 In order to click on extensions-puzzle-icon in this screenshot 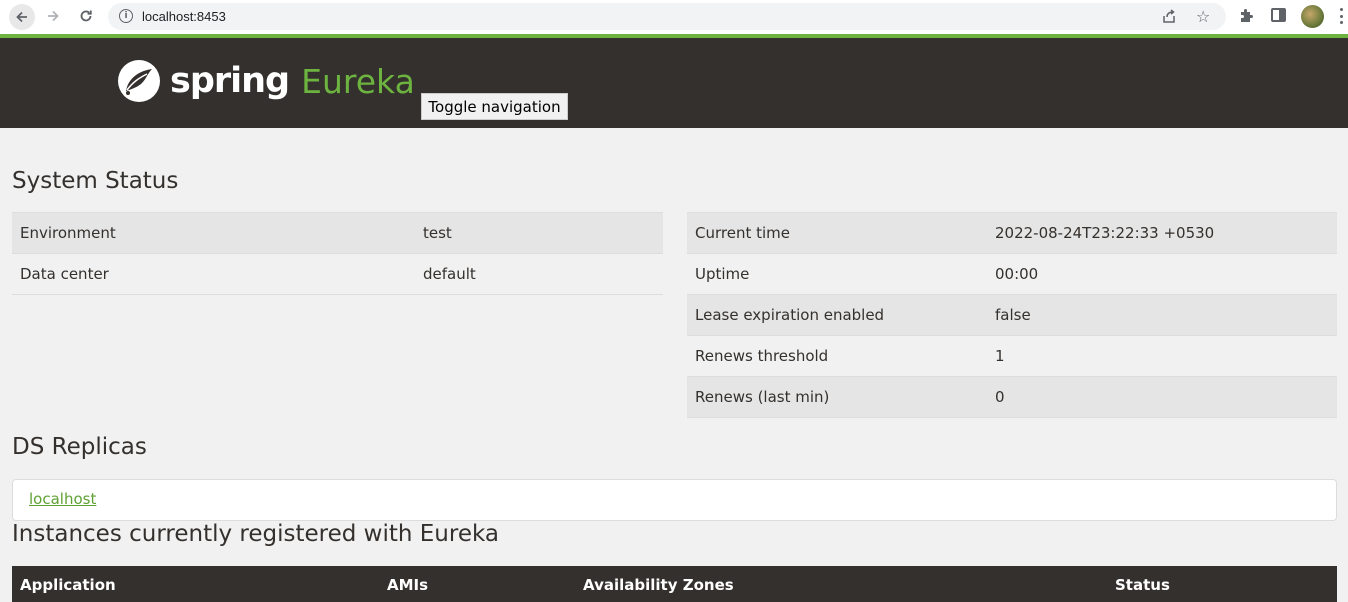, I will do `click(1247, 15)`.